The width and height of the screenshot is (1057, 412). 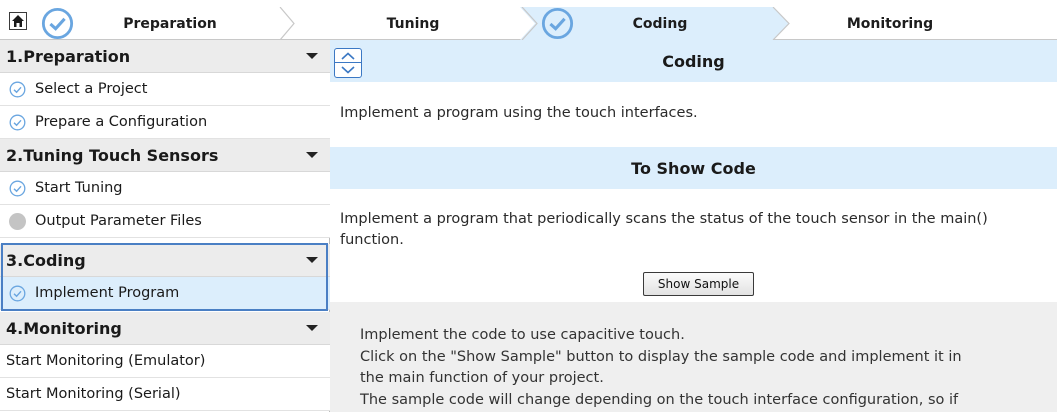 I want to click on section-preparation: 1.Preparation, so click(x=165, y=56).